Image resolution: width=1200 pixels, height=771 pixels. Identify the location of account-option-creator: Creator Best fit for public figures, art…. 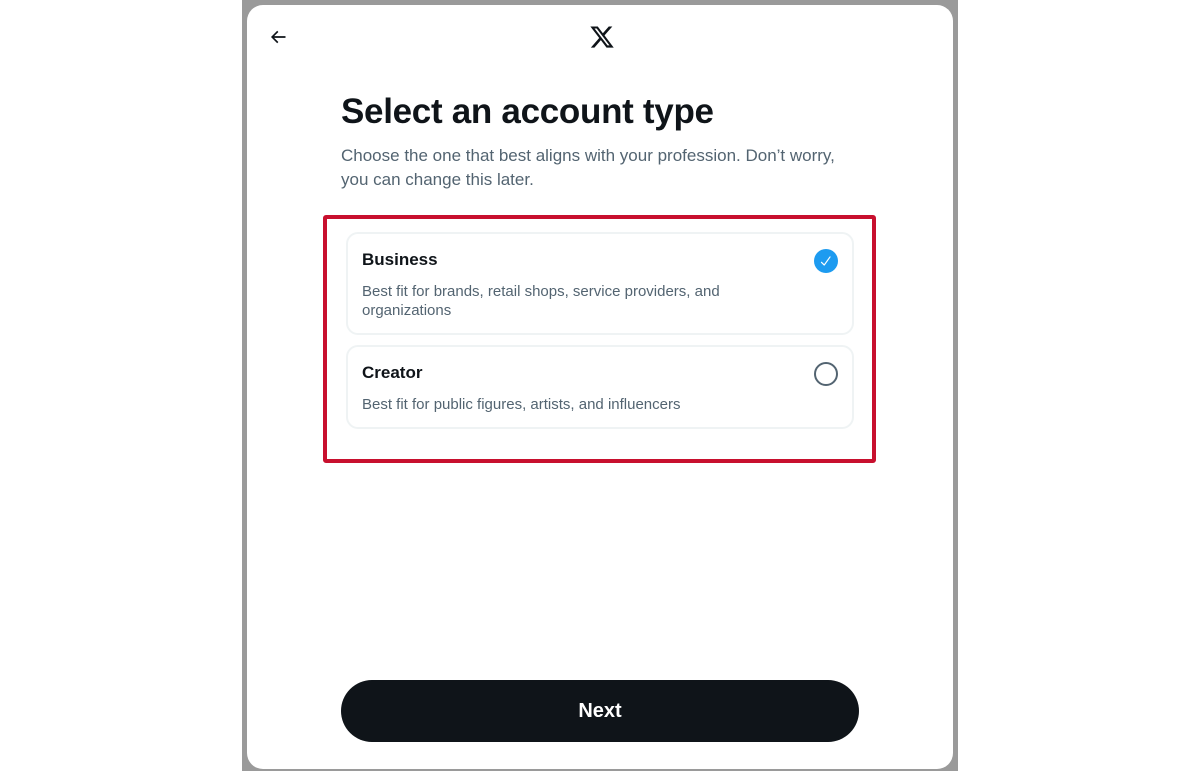
(600, 387).